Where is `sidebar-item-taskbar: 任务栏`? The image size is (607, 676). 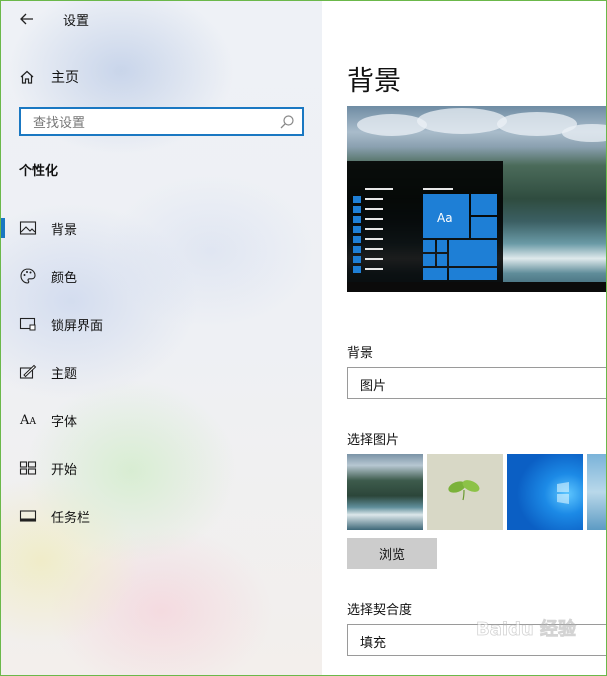 sidebar-item-taskbar: 任务栏 is located at coordinates (161, 516).